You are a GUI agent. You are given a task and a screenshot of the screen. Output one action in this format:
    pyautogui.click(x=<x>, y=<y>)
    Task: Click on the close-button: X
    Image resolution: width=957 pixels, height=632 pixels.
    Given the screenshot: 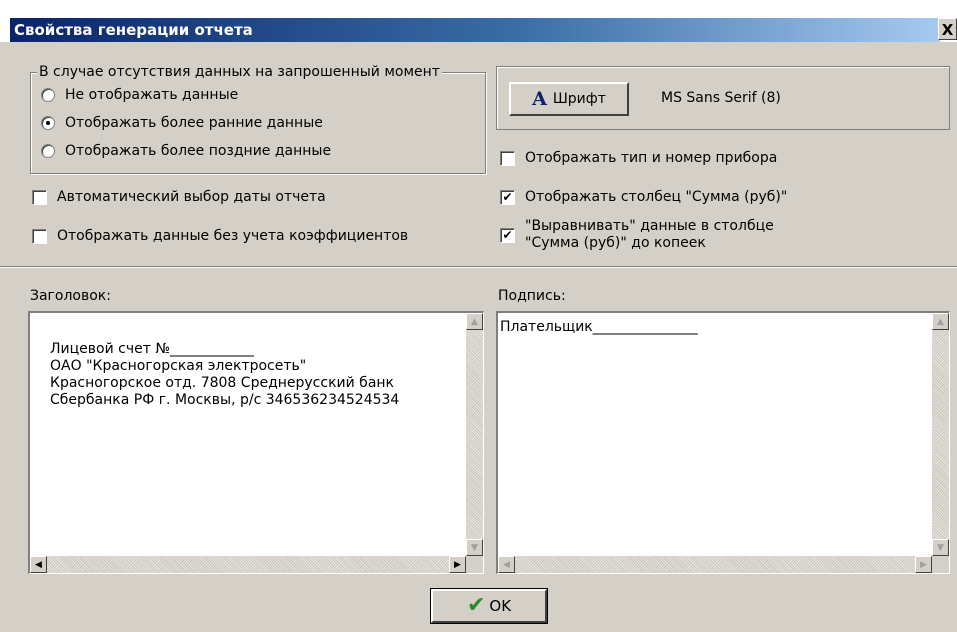 What is the action you would take?
    pyautogui.click(x=947, y=29)
    